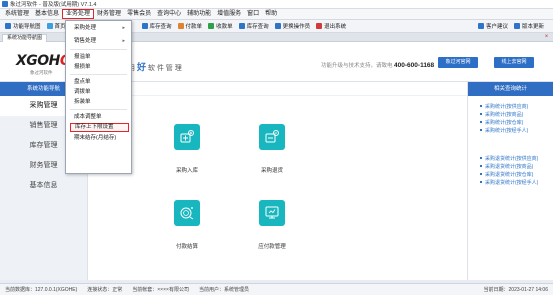 This screenshot has height=295, width=553. I want to click on purchase-return-tile, so click(272, 137).